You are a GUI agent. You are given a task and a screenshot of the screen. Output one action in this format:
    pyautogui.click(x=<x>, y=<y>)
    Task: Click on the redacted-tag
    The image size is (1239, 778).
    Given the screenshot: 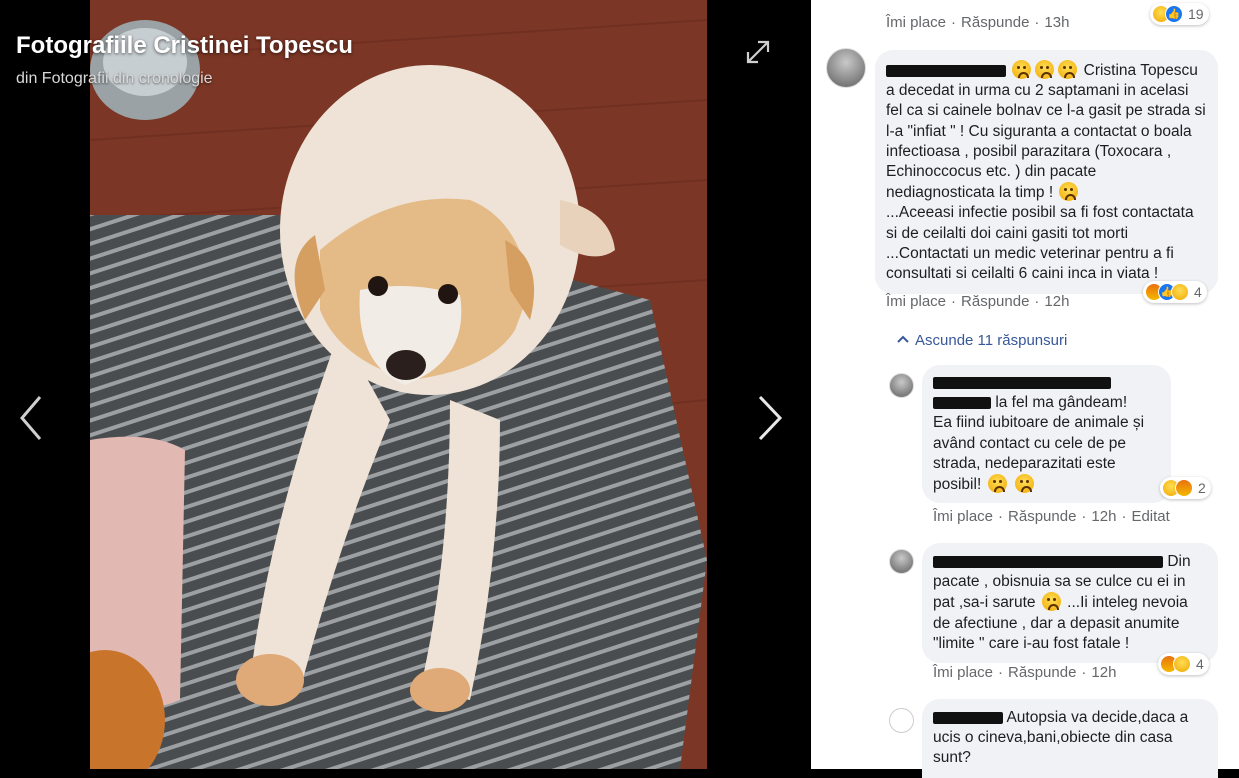 What is the action you would take?
    pyautogui.click(x=962, y=403)
    